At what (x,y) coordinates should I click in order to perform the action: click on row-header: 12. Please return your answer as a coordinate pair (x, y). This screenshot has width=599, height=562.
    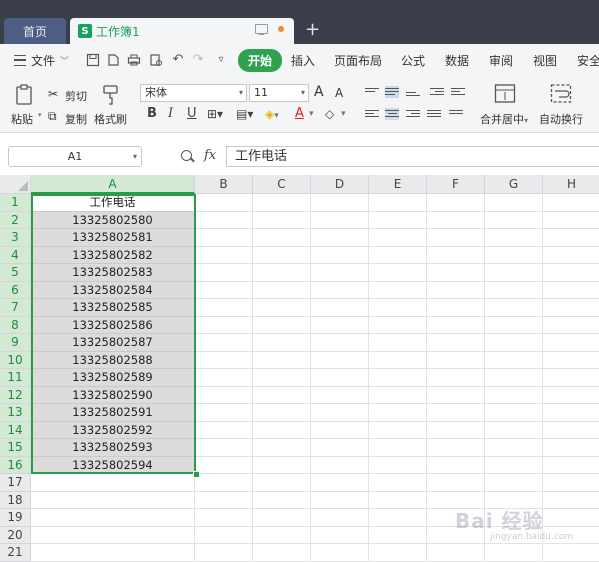
    Looking at the image, I should click on (15, 395).